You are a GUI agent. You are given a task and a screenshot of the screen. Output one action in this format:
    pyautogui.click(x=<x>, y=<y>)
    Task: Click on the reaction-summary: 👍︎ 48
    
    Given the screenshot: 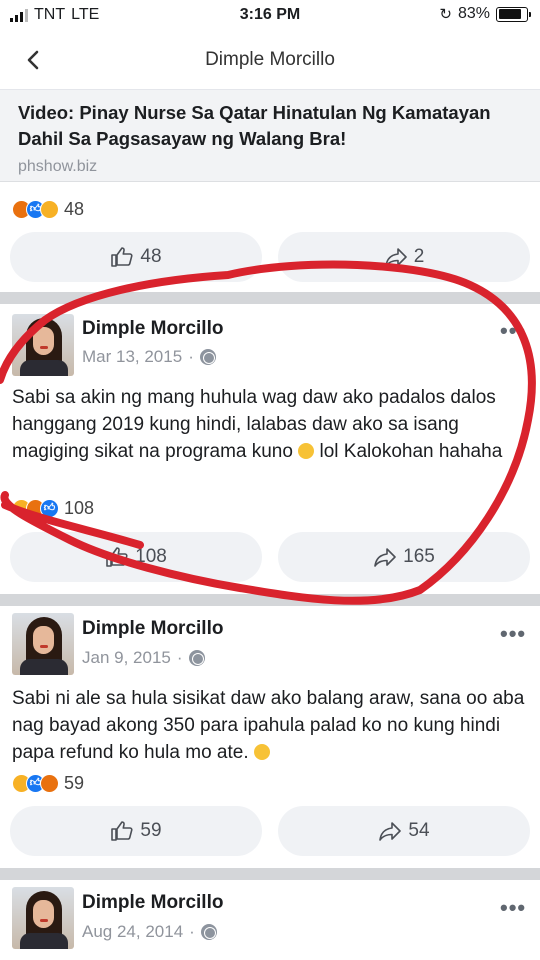 What is the action you would take?
    pyautogui.click(x=48, y=209)
    